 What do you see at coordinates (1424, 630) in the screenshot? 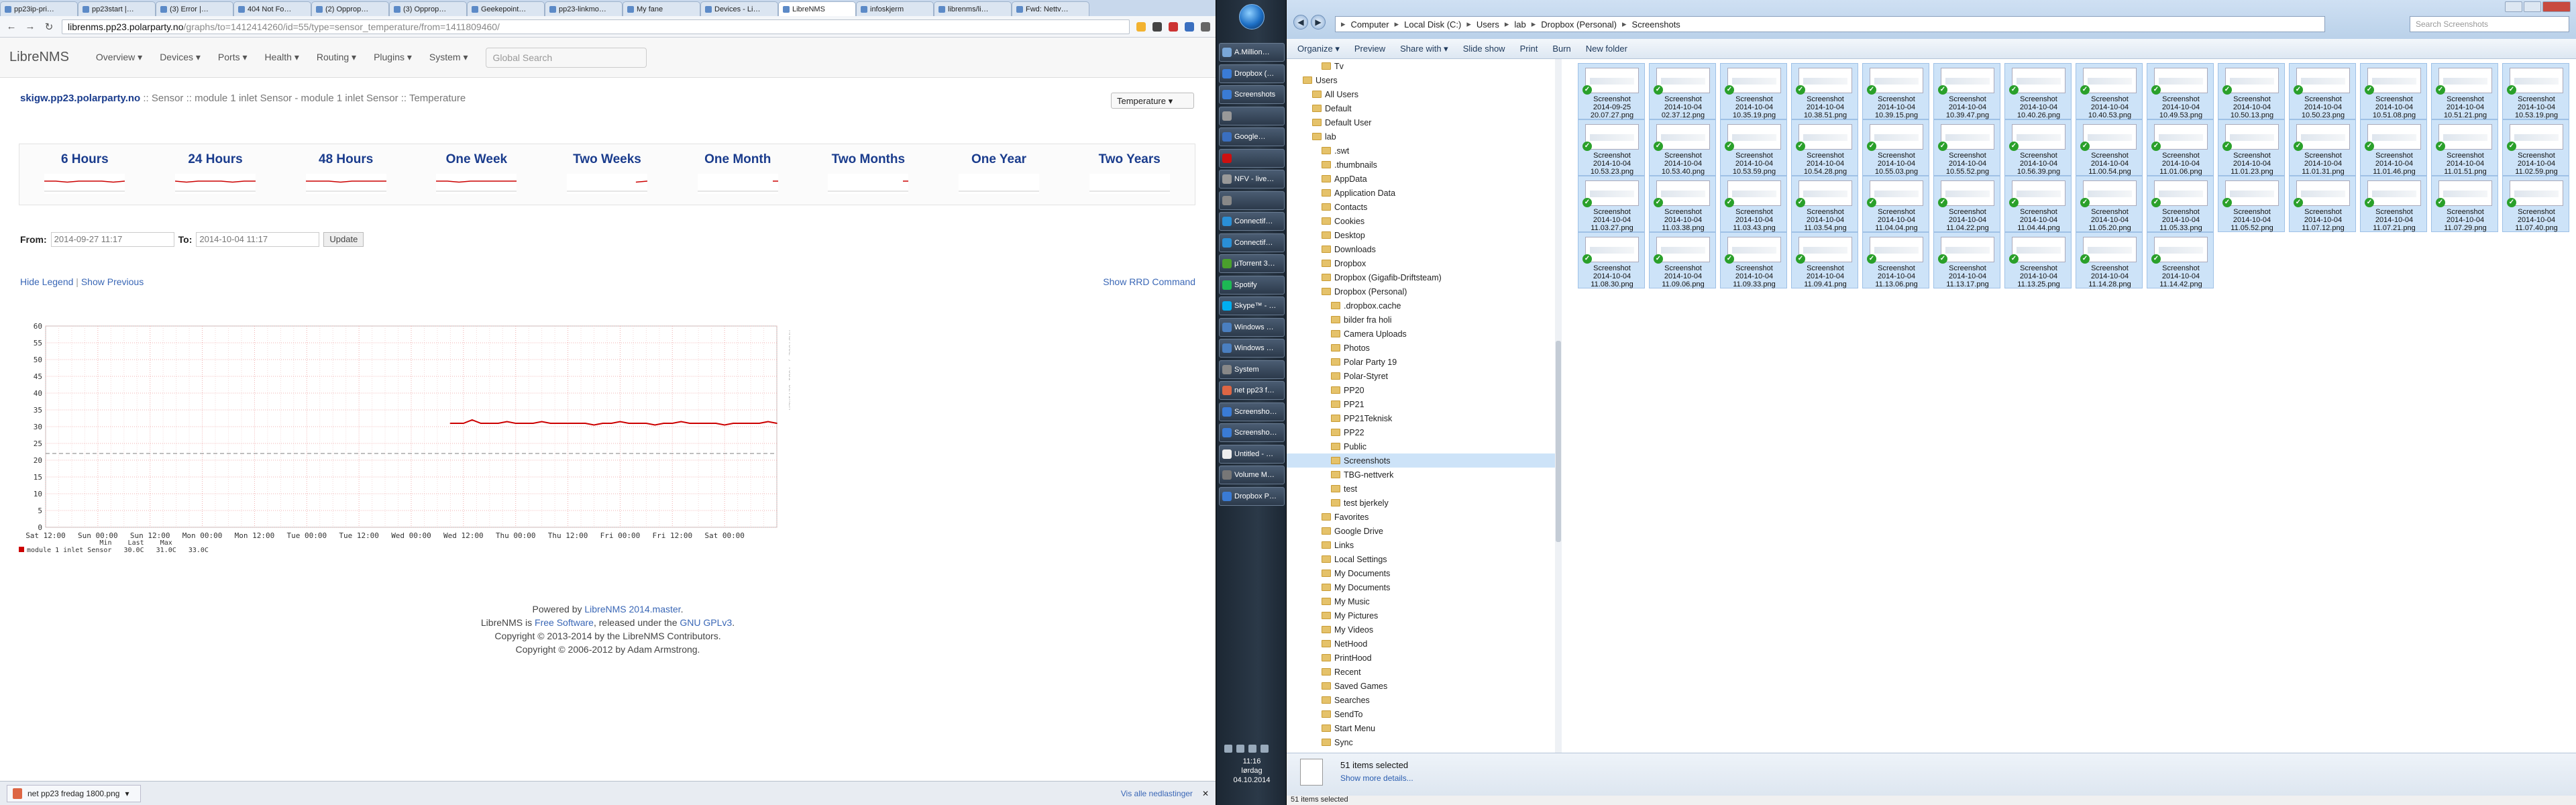
I see `tree-node: My Videos` at bounding box center [1424, 630].